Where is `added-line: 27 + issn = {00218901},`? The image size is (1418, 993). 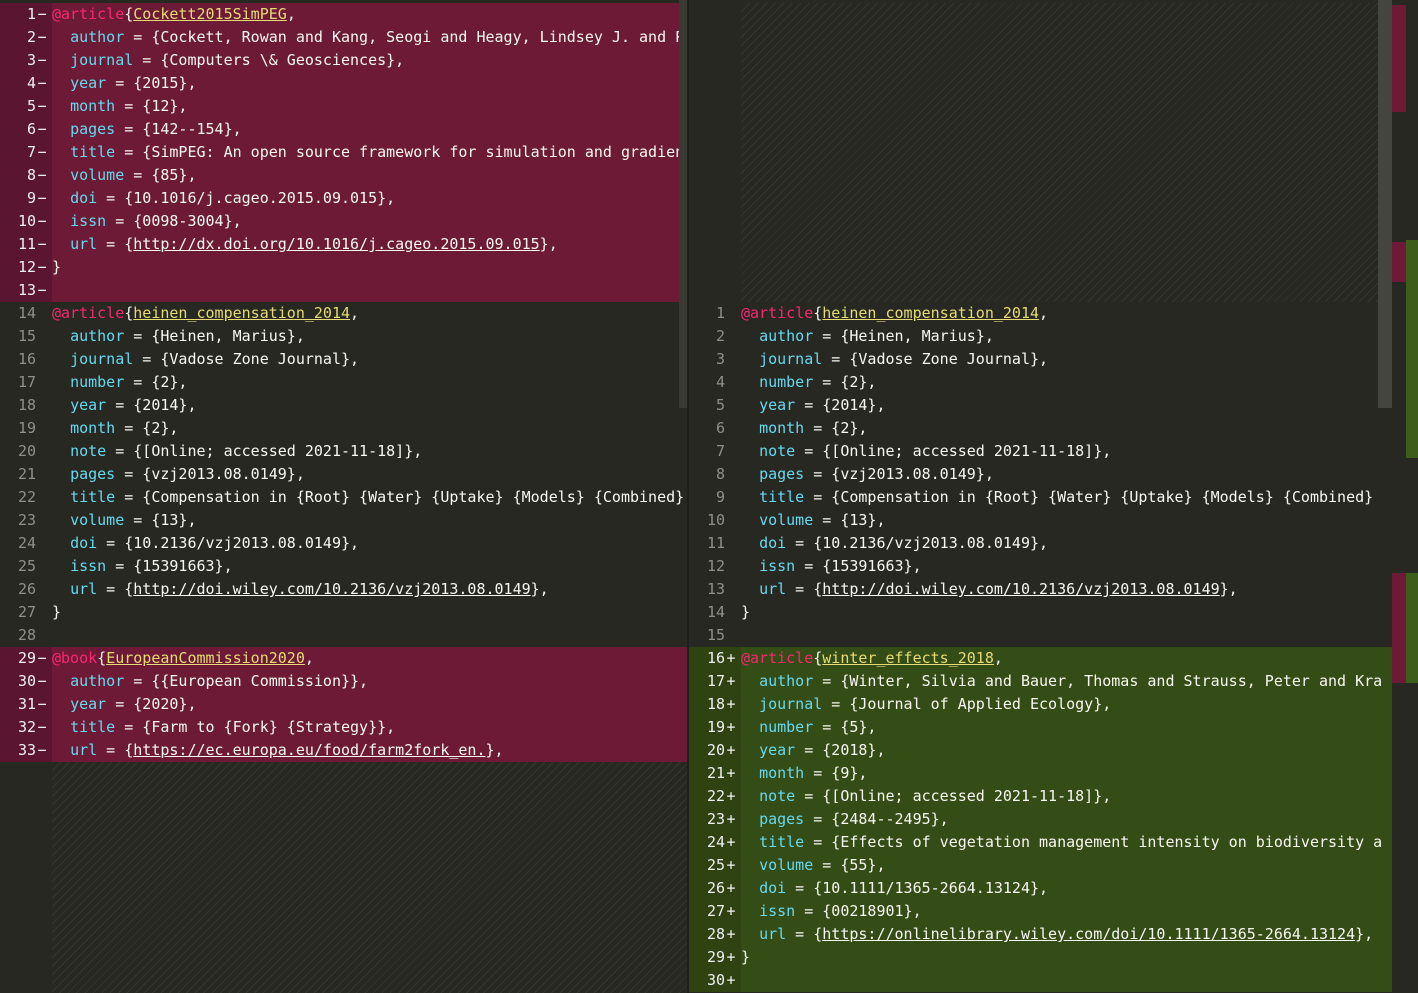
added-line: 27 + issn = {00218901}, is located at coordinates (1040, 911).